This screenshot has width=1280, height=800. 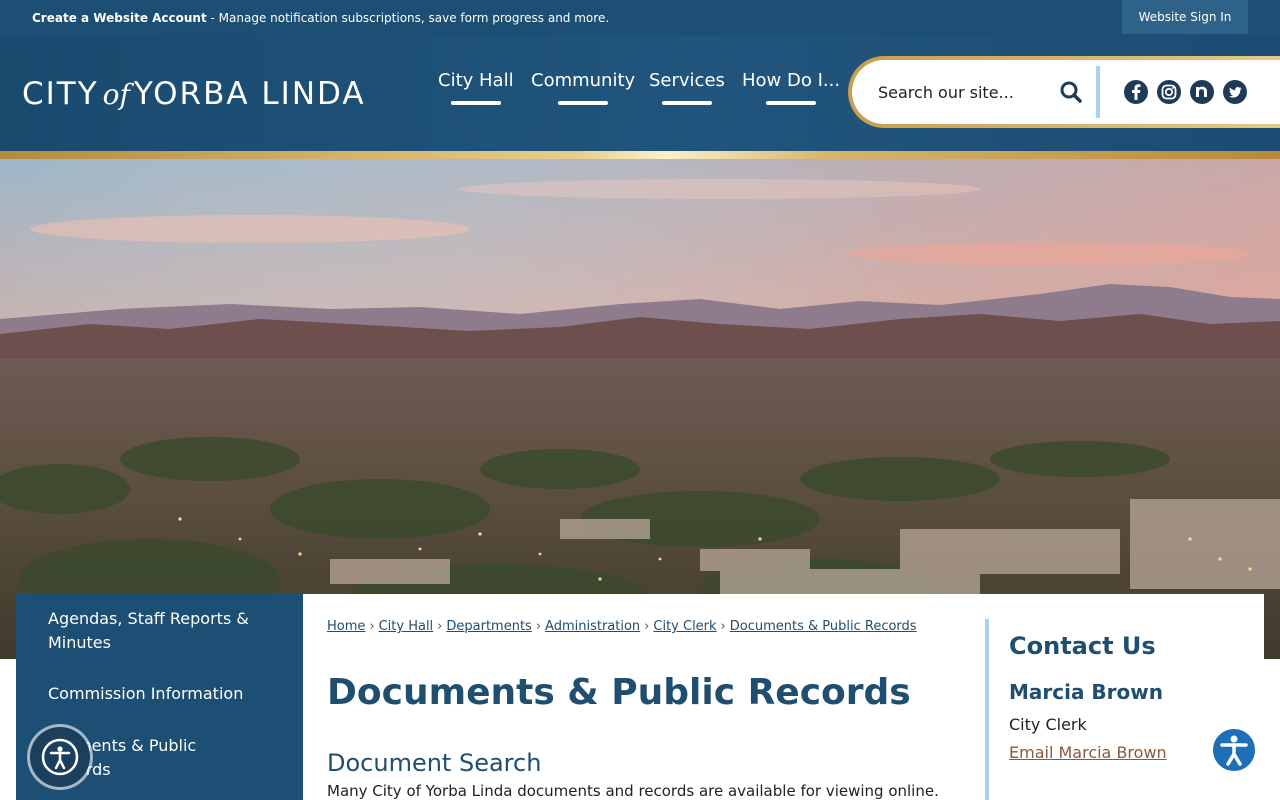 I want to click on sidebar-item-commission-information: Commission Information, so click(x=163, y=694).